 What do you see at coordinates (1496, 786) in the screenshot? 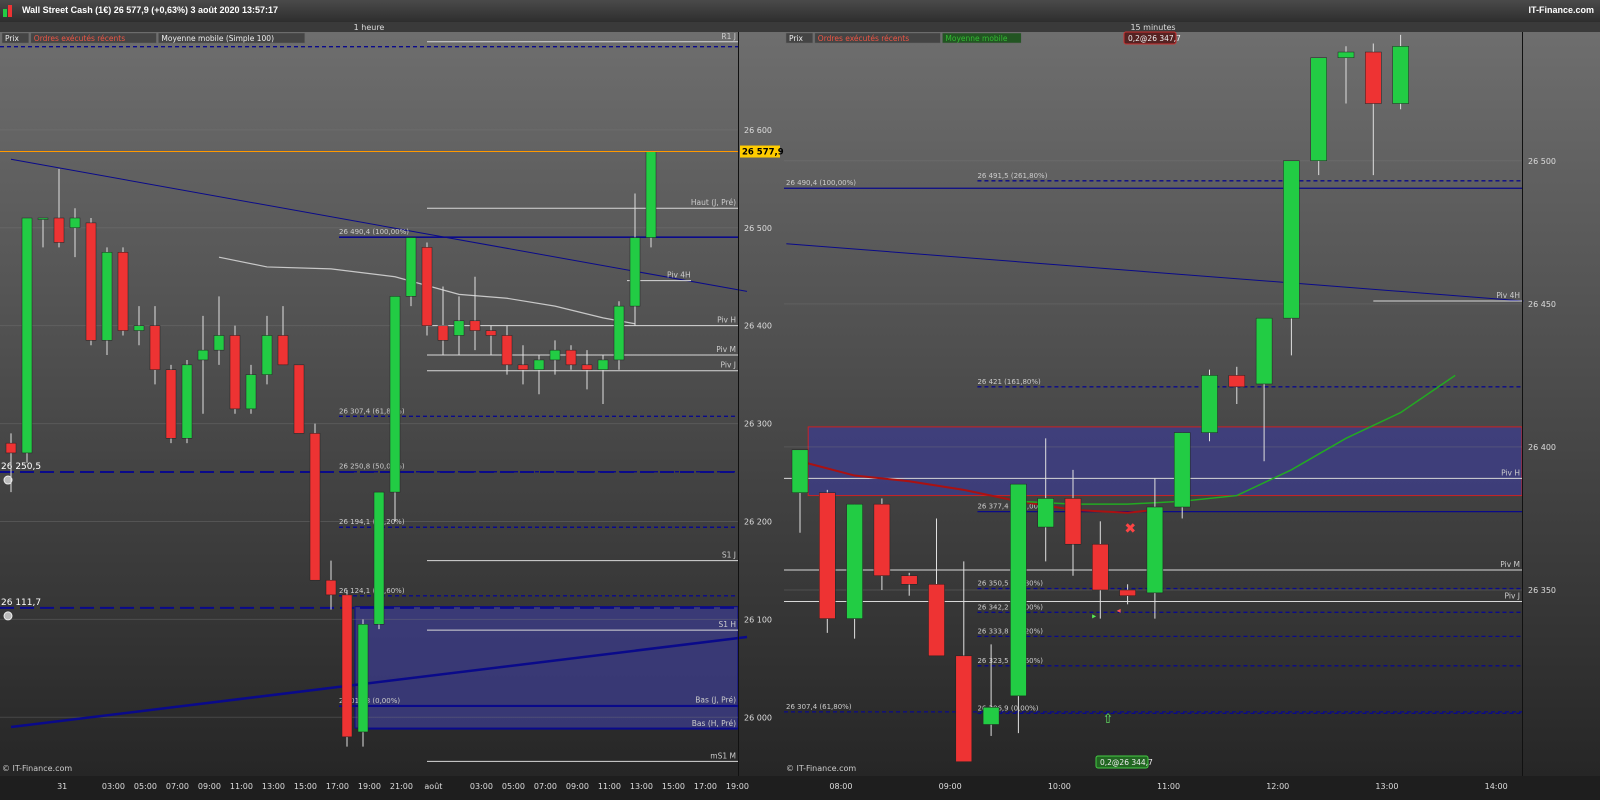
I see `x-tick-label: 14:00` at bounding box center [1496, 786].